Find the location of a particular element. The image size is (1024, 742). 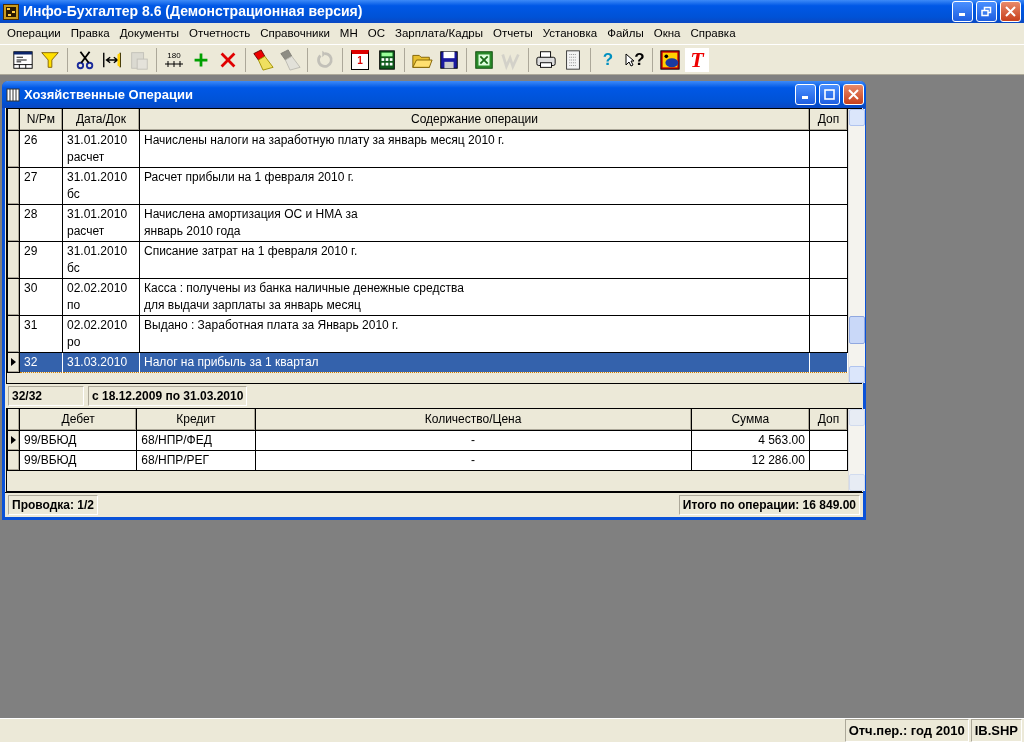

maximize-button is located at coordinates (829, 94).